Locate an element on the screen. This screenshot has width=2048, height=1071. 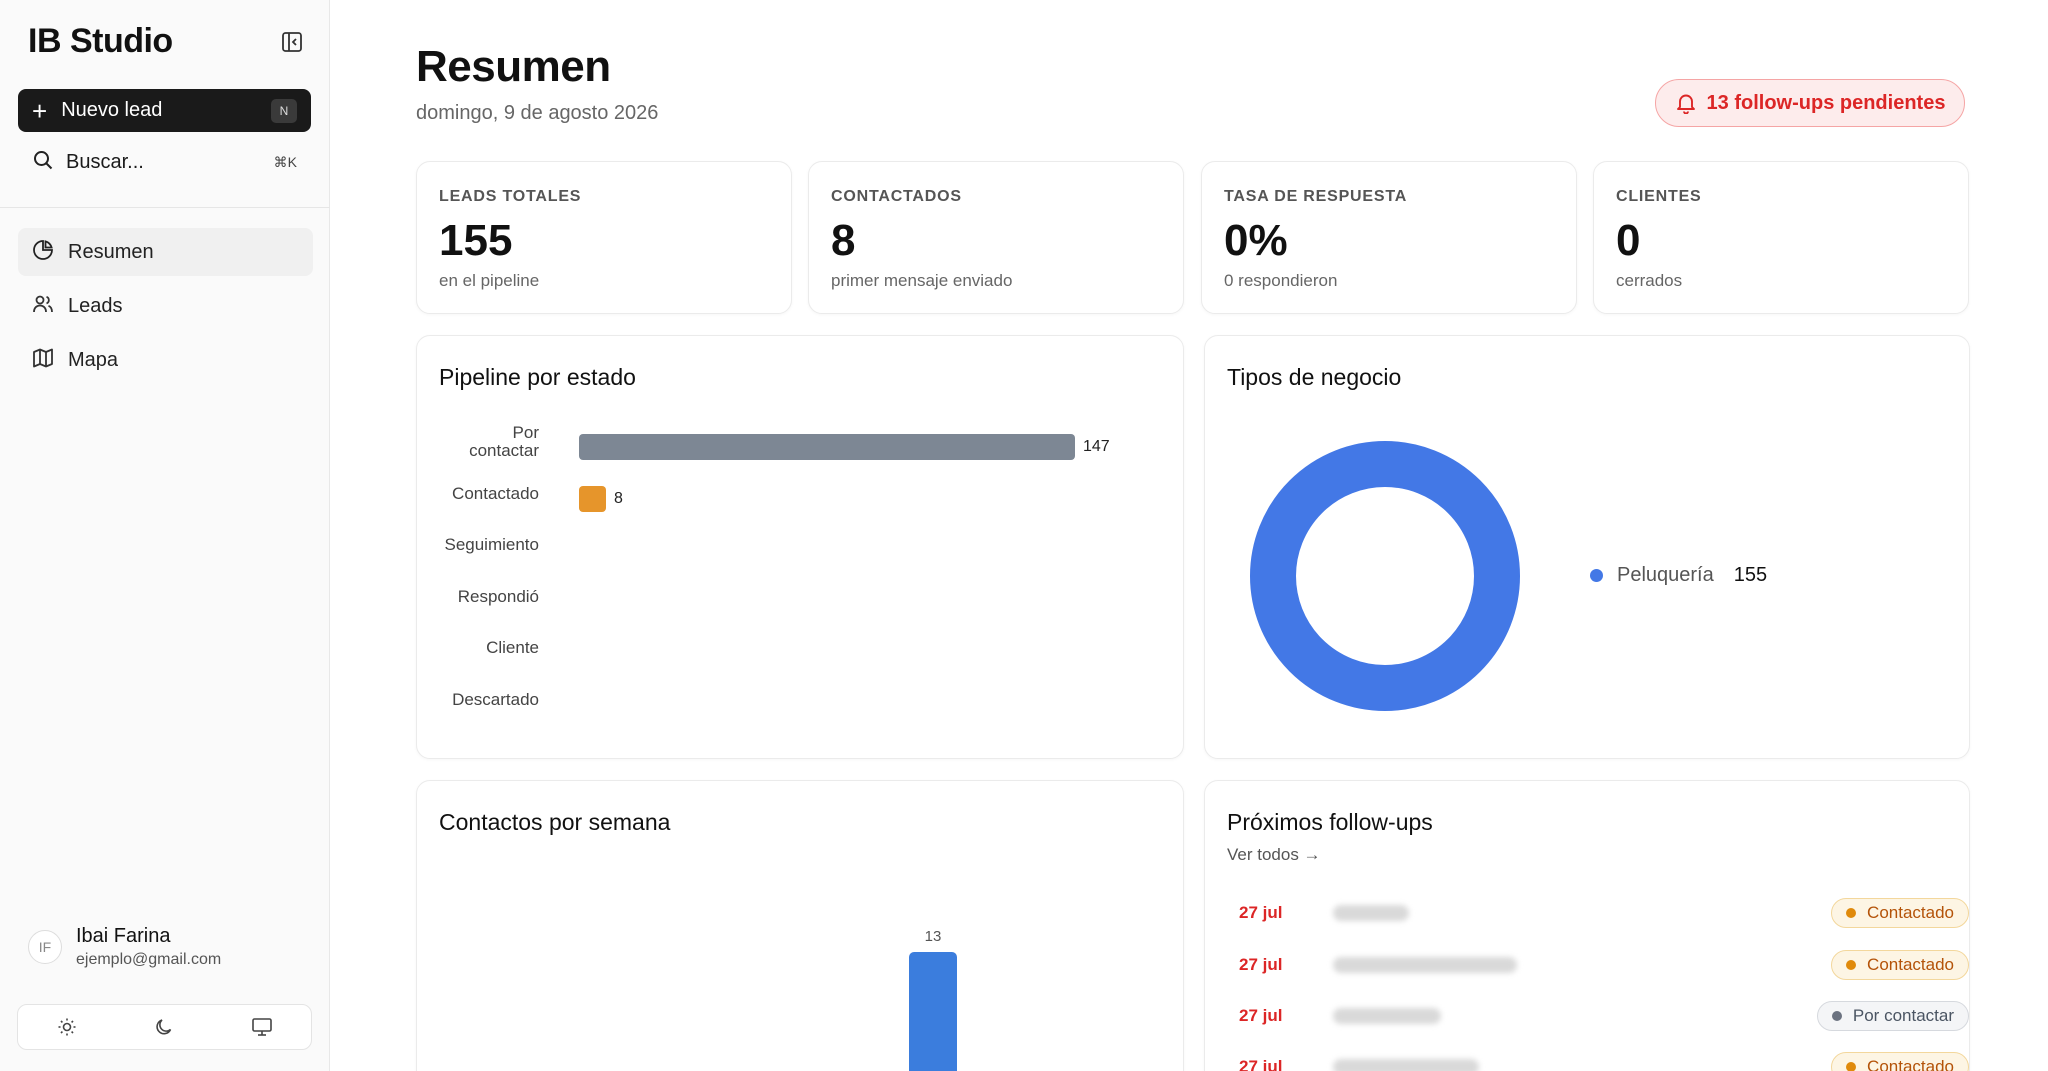
sidebar-collapse-icon is located at coordinates (292, 42).